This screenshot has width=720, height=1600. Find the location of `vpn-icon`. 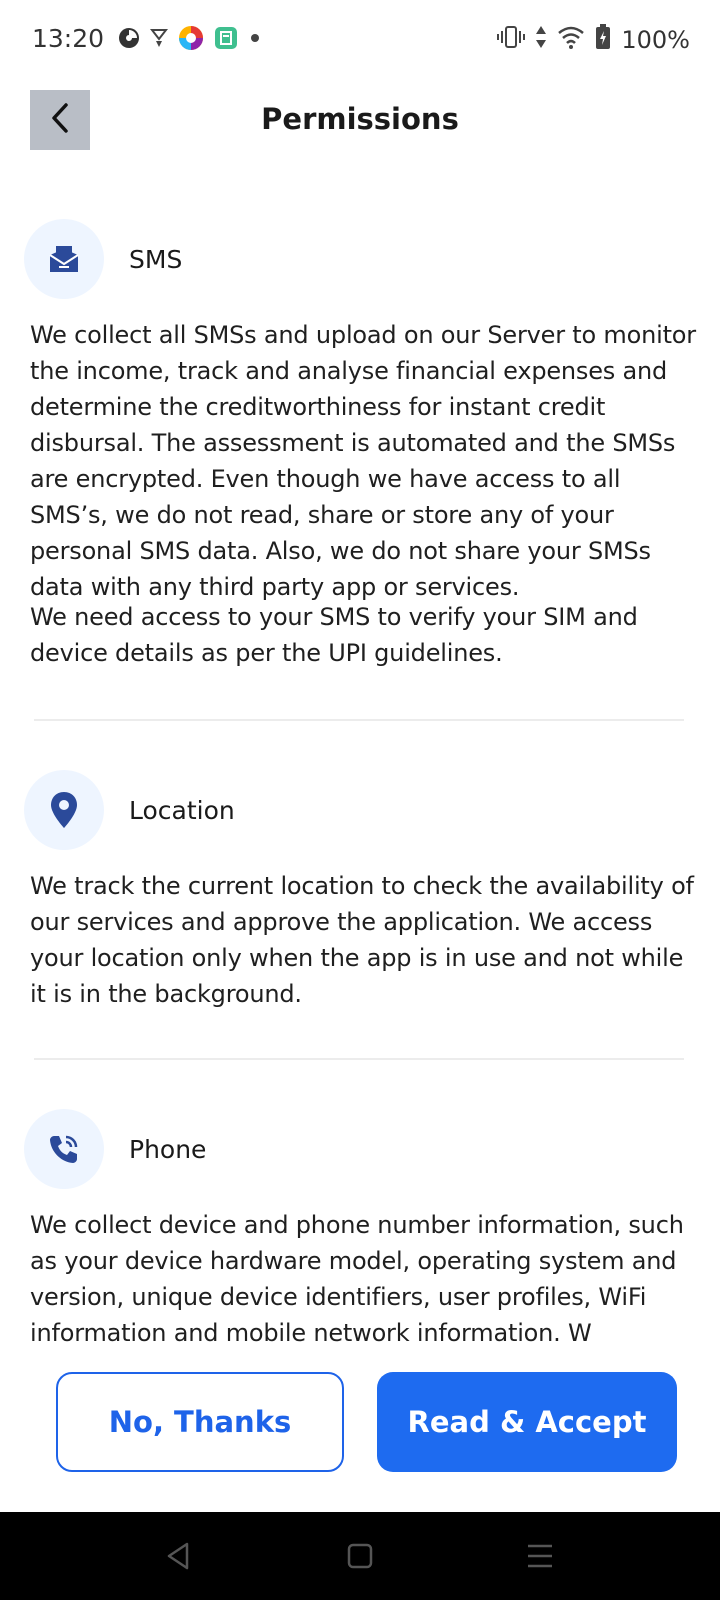

vpn-icon is located at coordinates (159, 40).